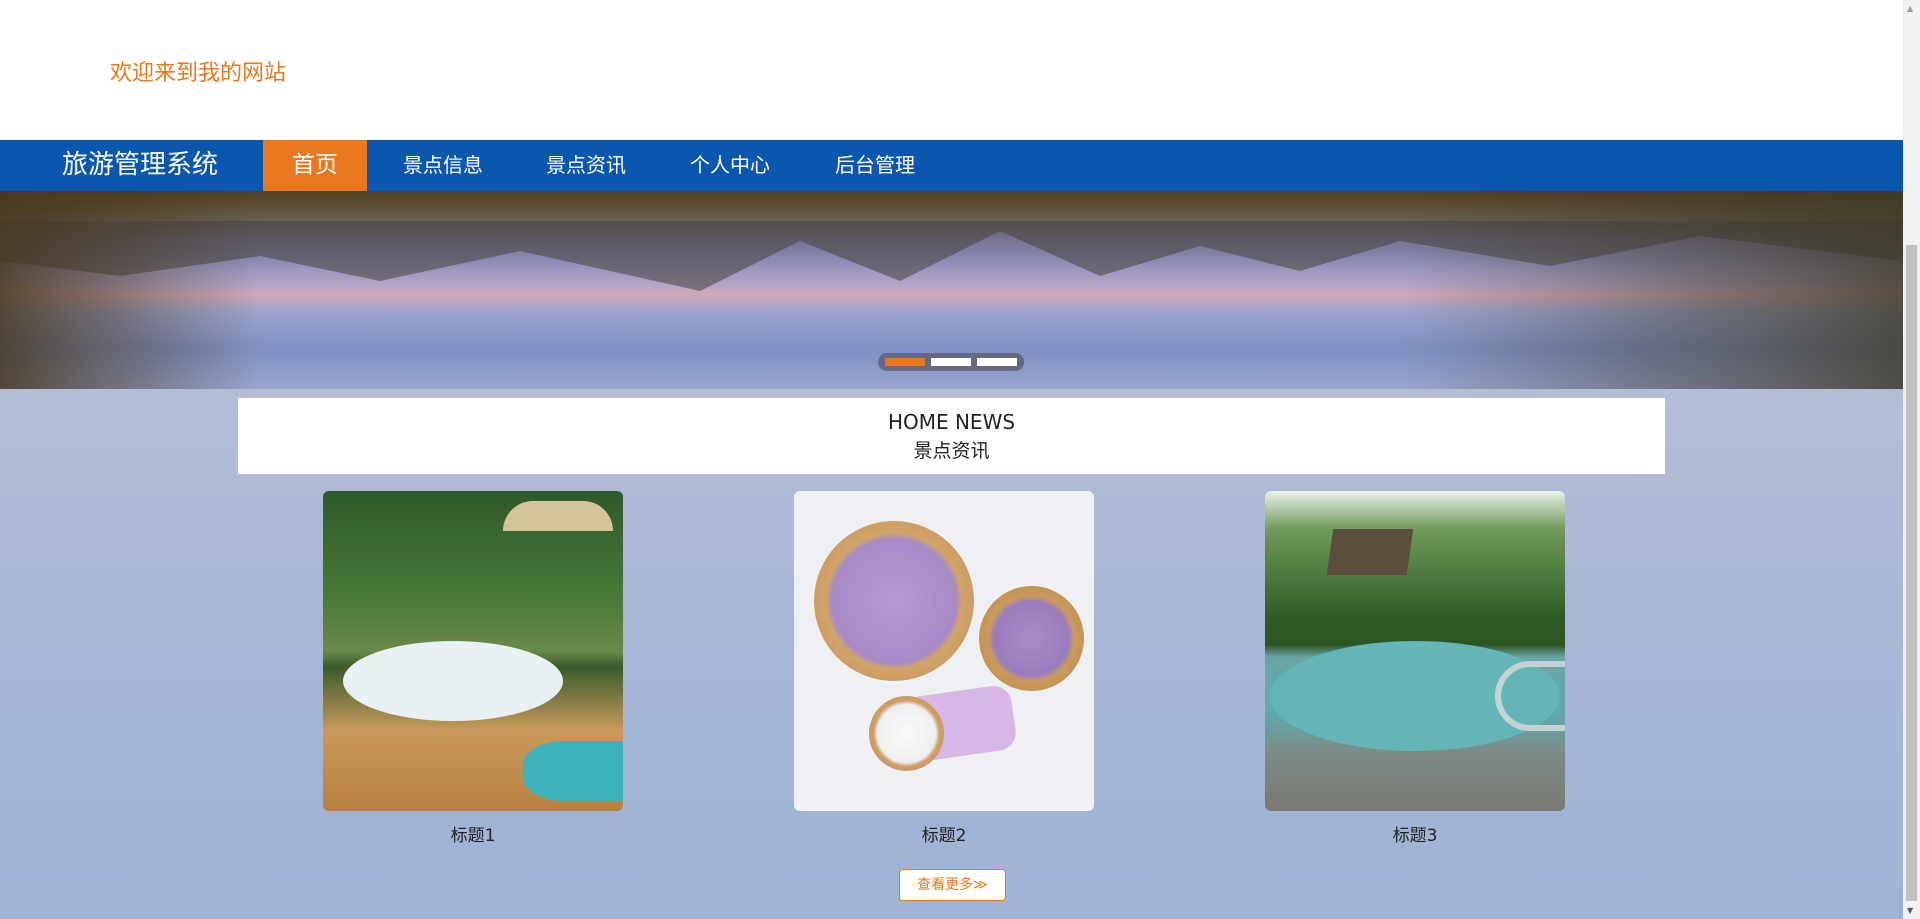 This screenshot has height=919, width=1920. What do you see at coordinates (573, 771) in the screenshot?
I see `pool-water` at bounding box center [573, 771].